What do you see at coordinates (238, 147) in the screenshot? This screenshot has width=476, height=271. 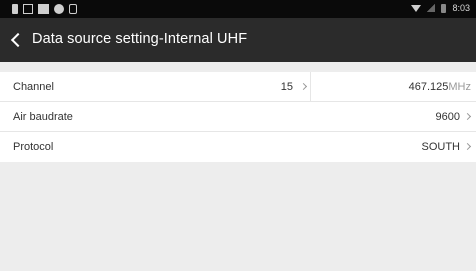 I see `protocol-row: Protocol SOUTH` at bounding box center [238, 147].